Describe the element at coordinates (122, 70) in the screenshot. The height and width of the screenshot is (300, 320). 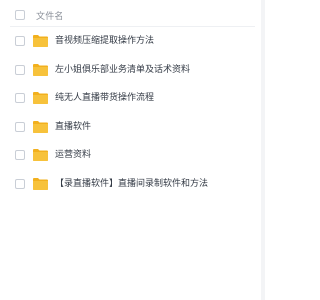
I see `file-name: 左小姐俱乐部业务清单及话术资料` at that location.